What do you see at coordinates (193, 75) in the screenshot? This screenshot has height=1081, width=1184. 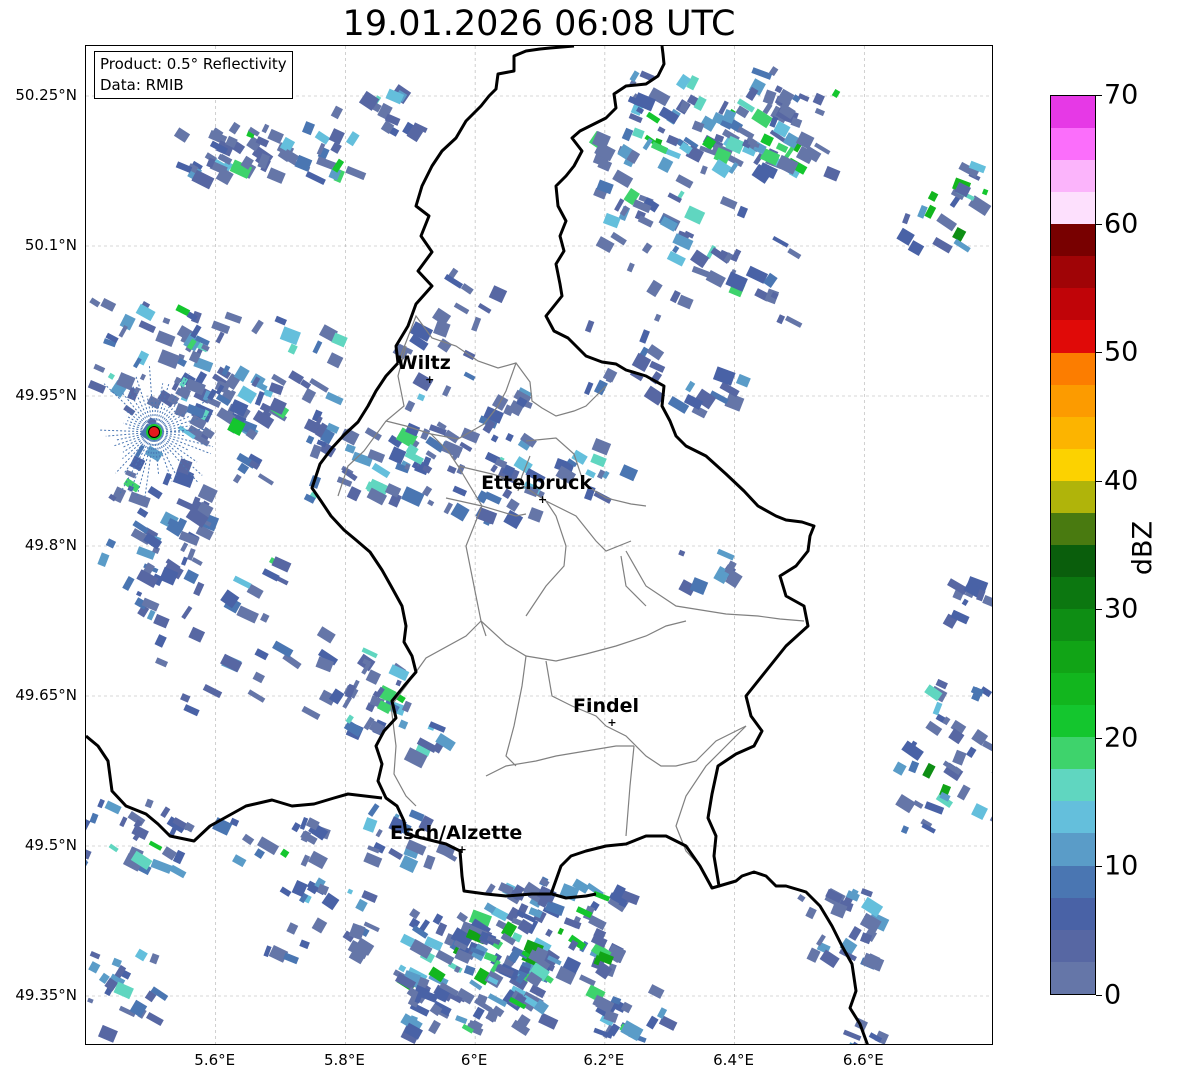 I see `product-info-box: Product: 0.5° Reflectivity Data: RMIB` at bounding box center [193, 75].